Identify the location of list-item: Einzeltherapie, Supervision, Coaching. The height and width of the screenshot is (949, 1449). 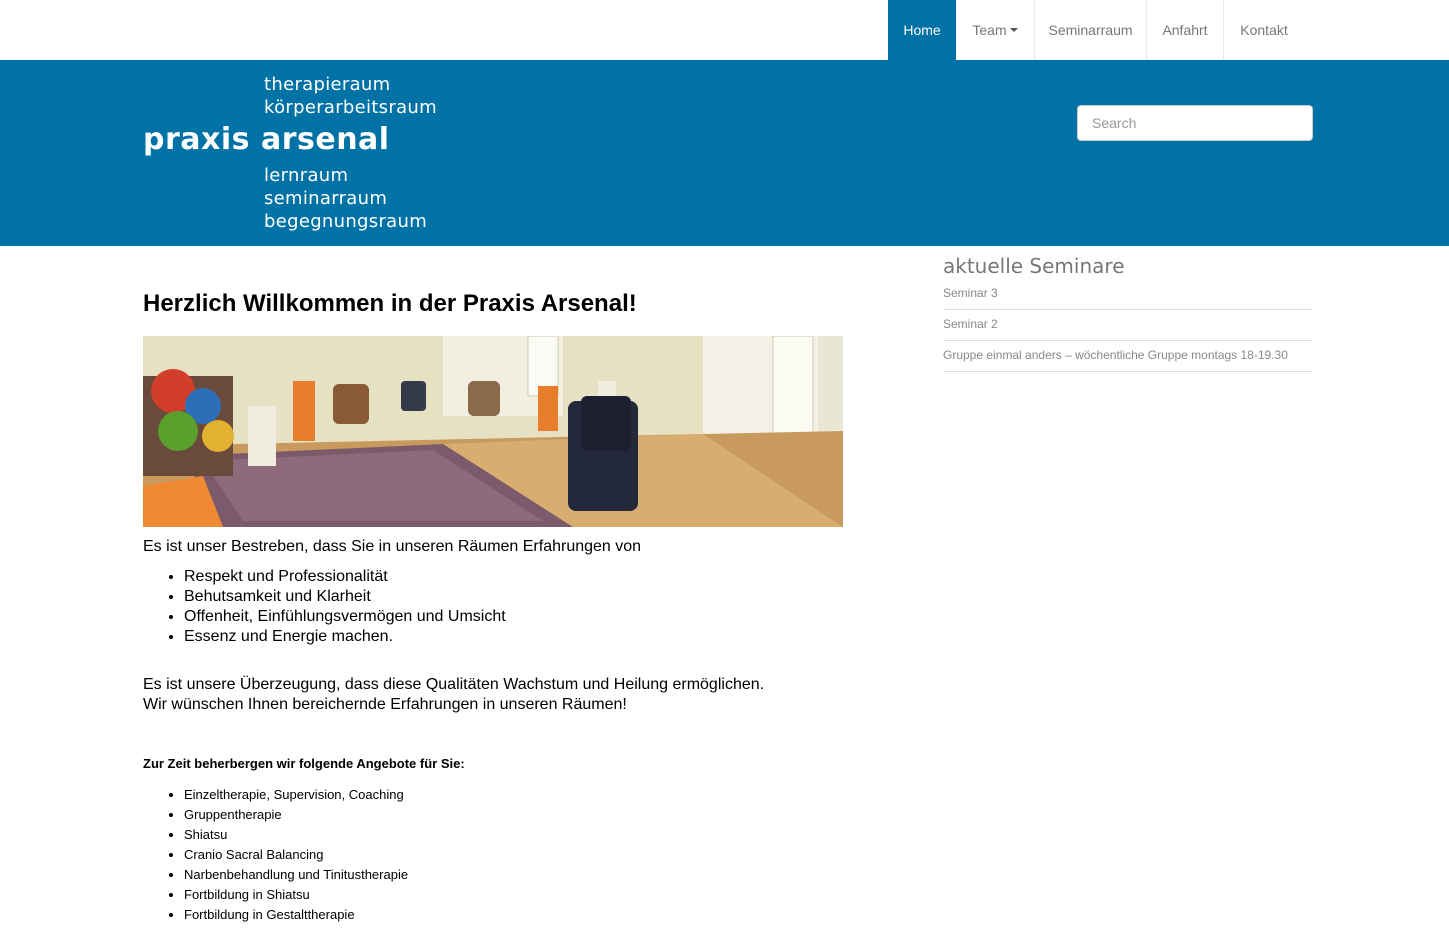
(296, 795).